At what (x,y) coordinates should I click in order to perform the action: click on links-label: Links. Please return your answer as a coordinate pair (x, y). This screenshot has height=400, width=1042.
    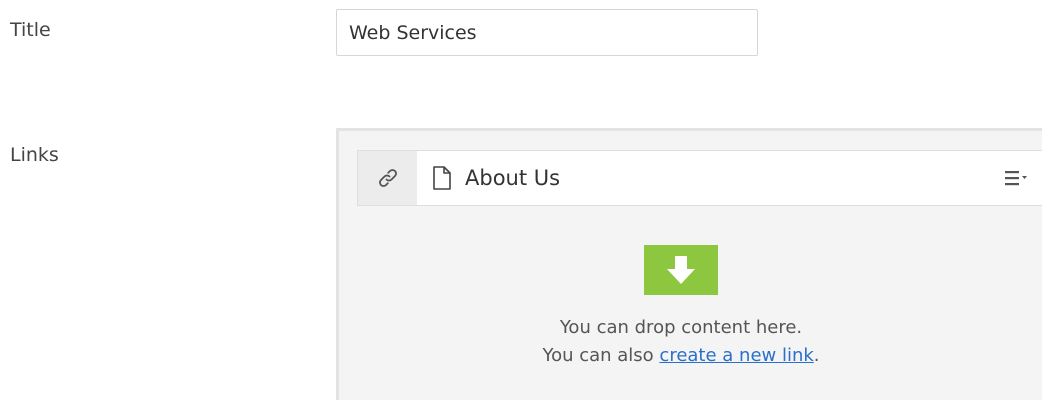
    Looking at the image, I should click on (34, 155).